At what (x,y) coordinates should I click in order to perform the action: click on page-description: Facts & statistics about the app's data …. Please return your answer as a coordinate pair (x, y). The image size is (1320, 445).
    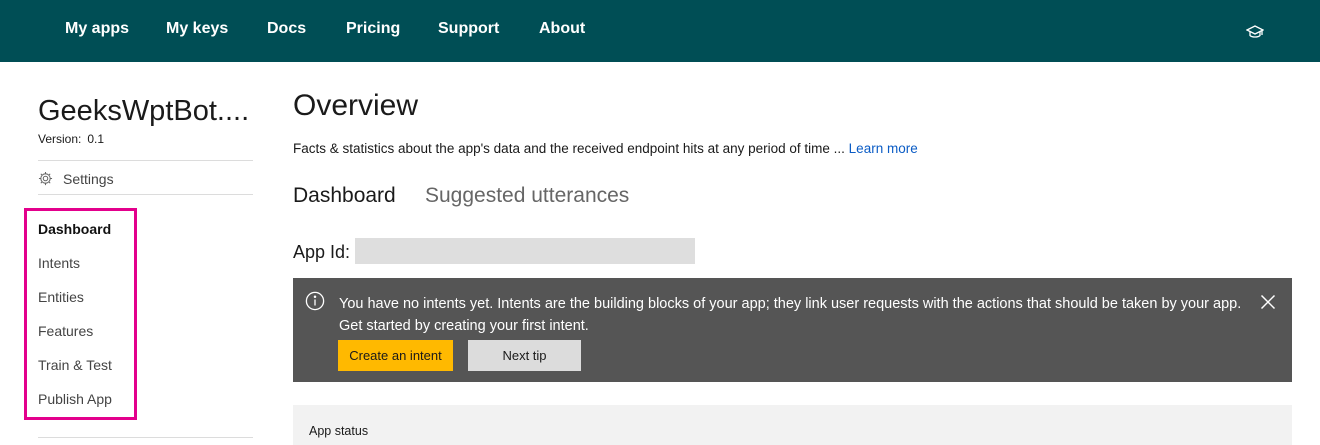
    Looking at the image, I should click on (605, 149).